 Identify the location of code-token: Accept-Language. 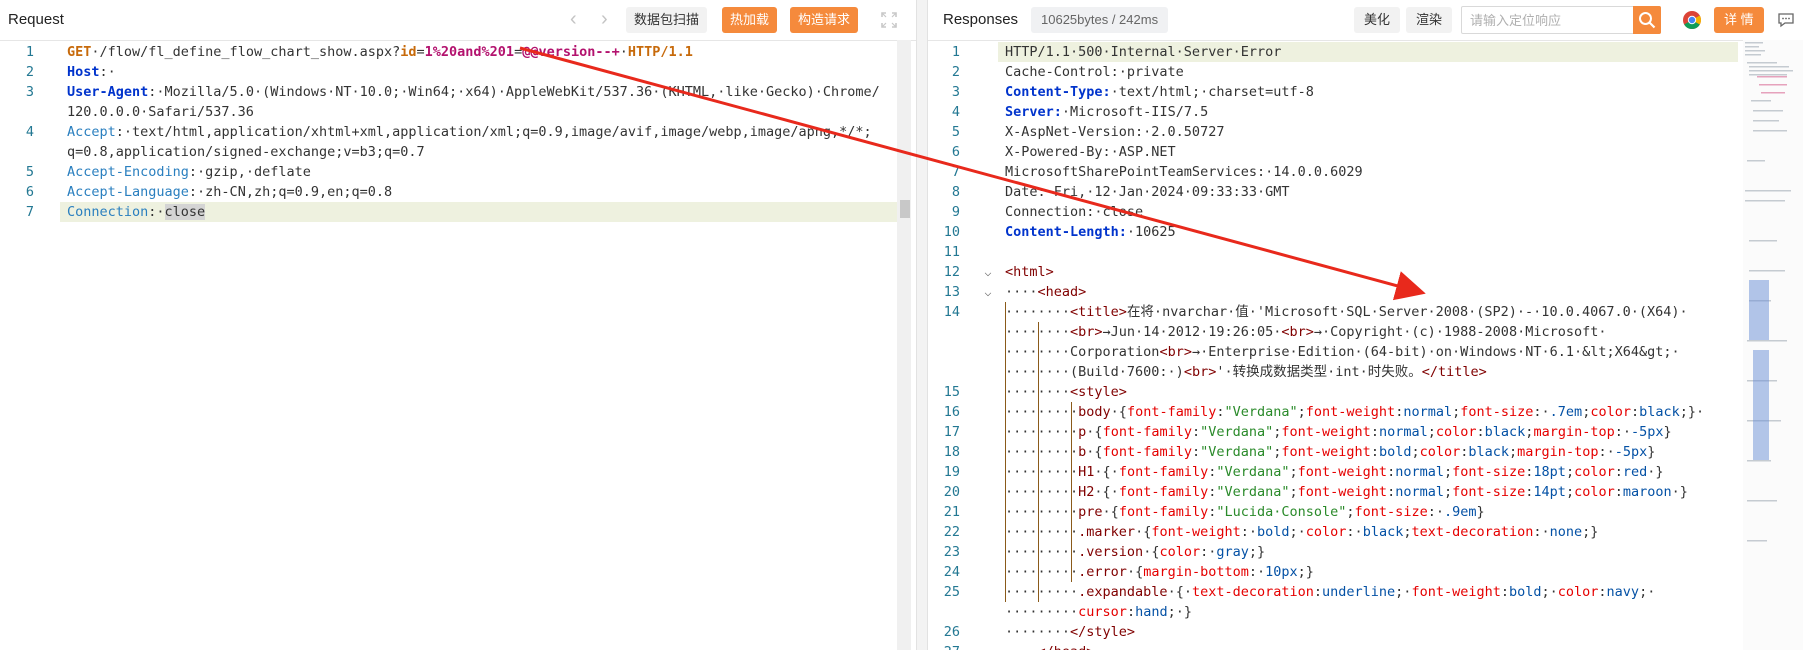
(128, 192).